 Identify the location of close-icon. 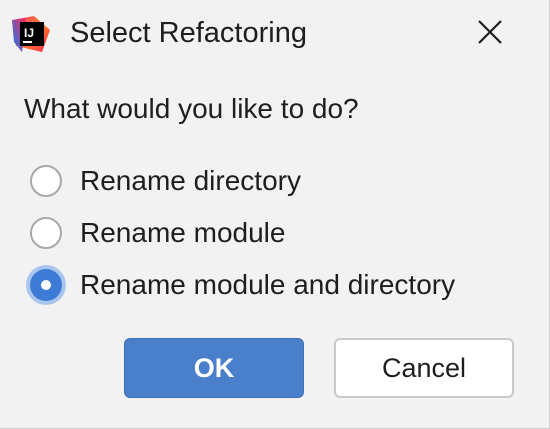
(490, 32).